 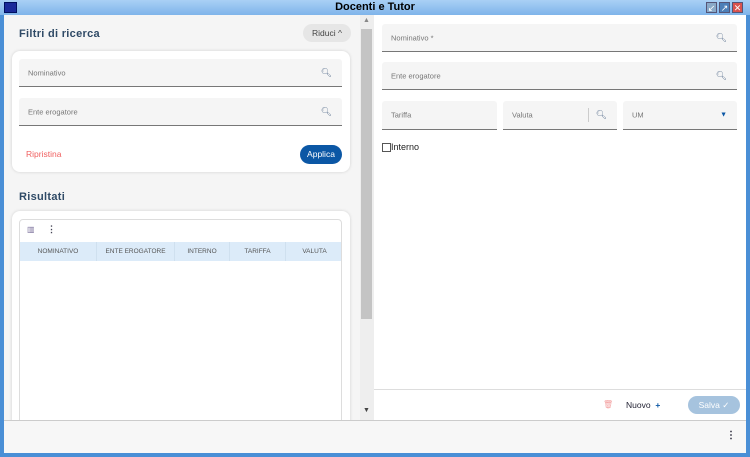 I want to click on title-bar: Docenti e Tutor ↙ ↗ ✕, so click(x=375, y=7).